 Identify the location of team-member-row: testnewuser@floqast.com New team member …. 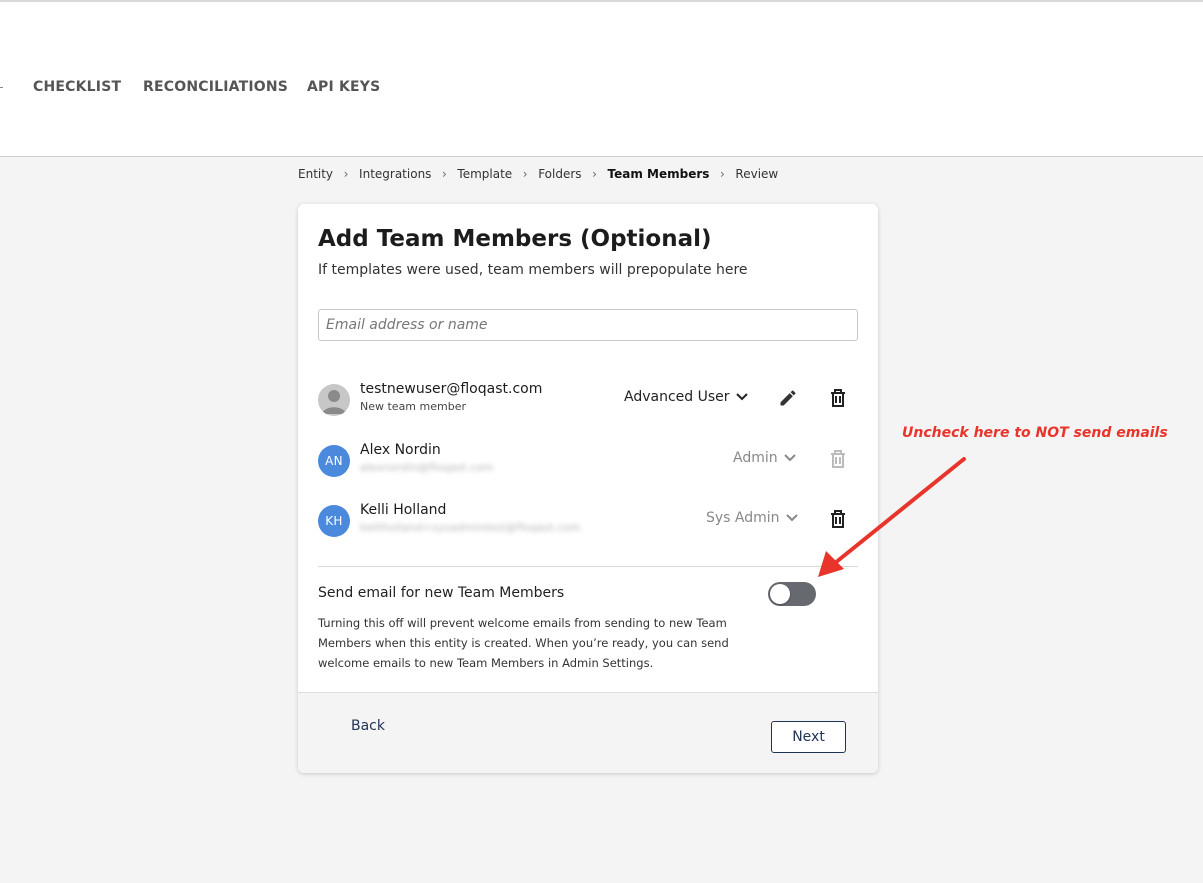
(588, 402).